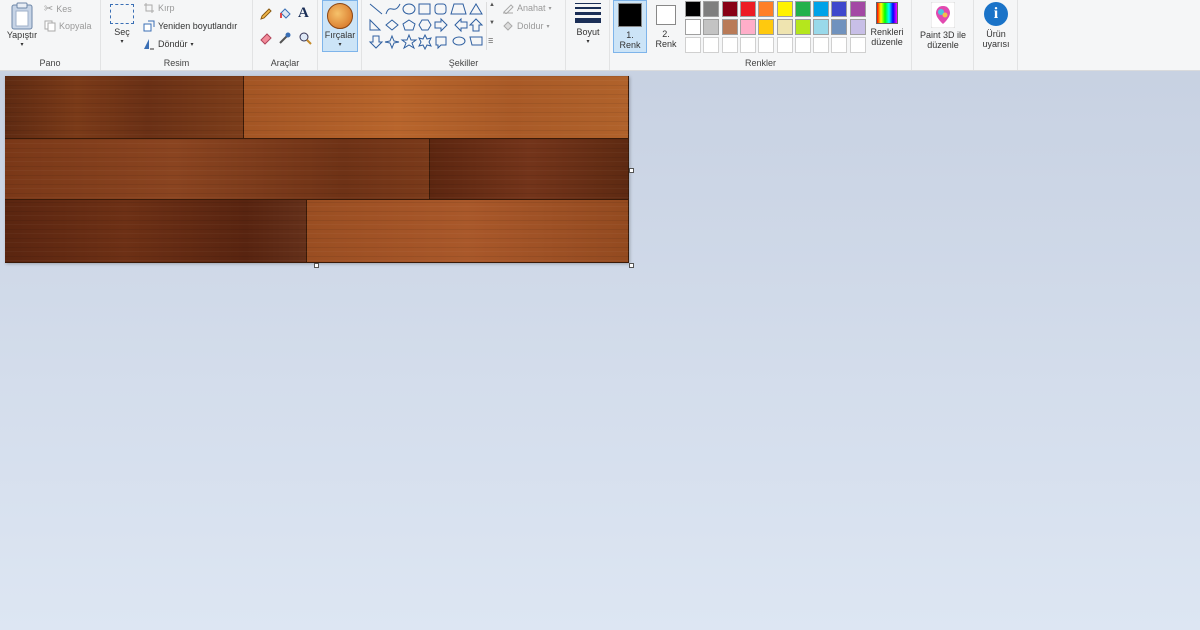 This screenshot has height=630, width=1200. Describe the element at coordinates (266, 14) in the screenshot. I see `pencil-icon` at that location.